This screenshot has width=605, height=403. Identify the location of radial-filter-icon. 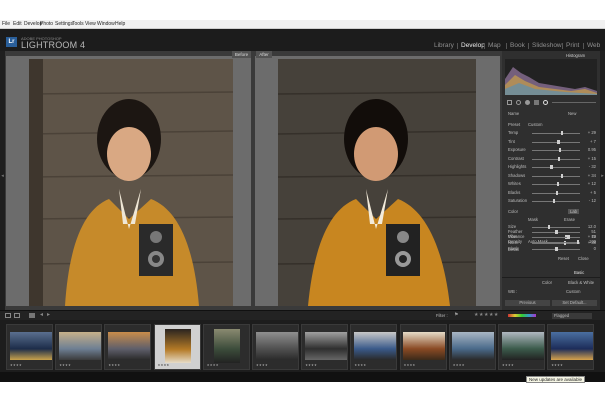
(545, 102).